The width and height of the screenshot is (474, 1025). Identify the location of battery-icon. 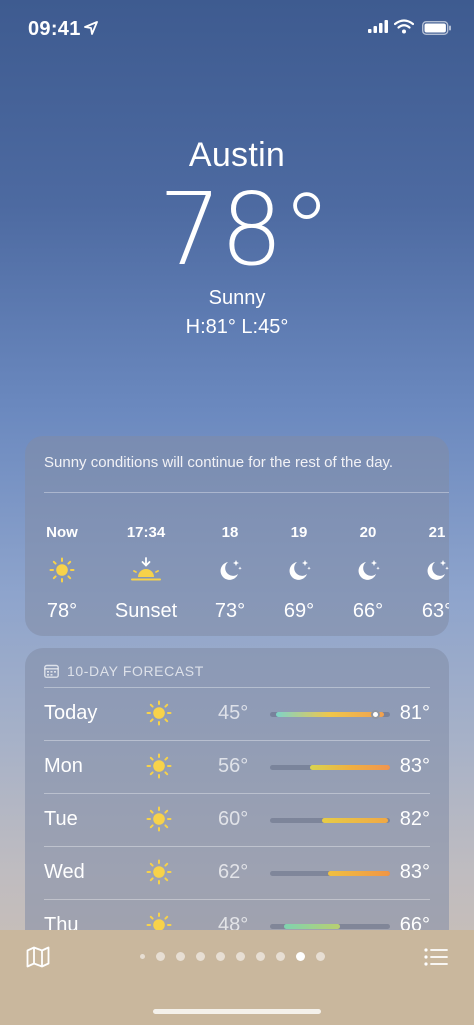
(436, 28).